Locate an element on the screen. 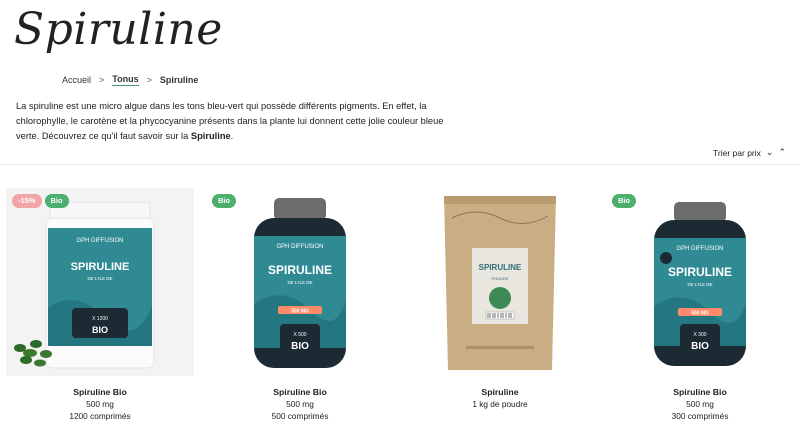 The height and width of the screenshot is (424, 800). product-quantity: 1 kg de poudre is located at coordinates (500, 404).